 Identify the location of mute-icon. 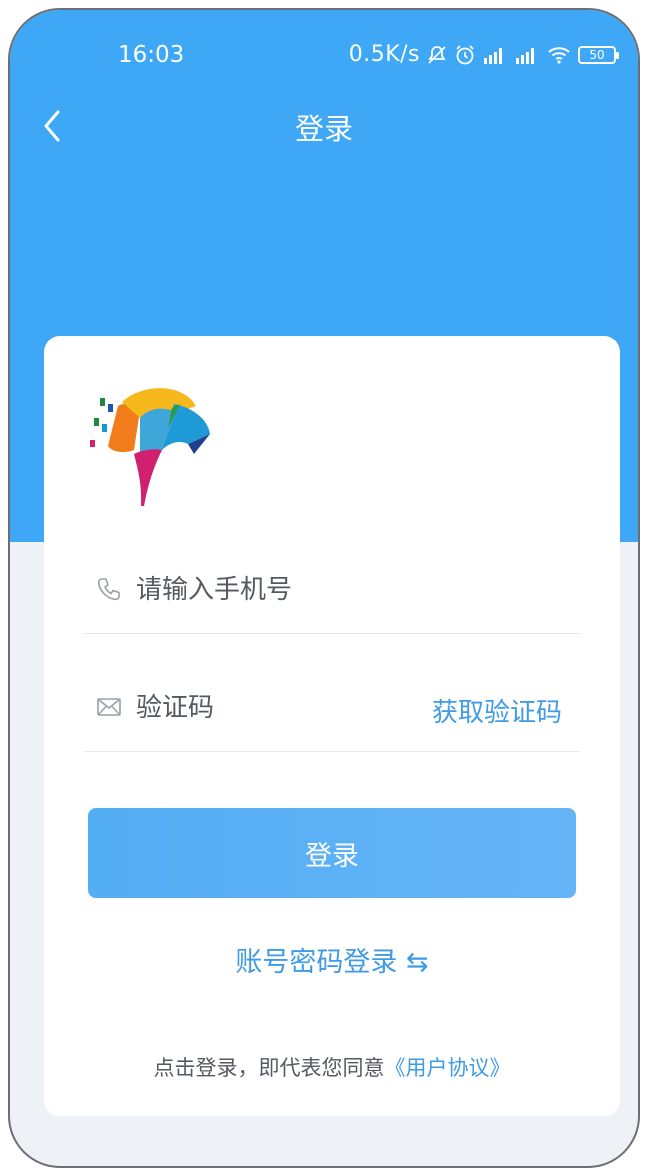
(437, 54).